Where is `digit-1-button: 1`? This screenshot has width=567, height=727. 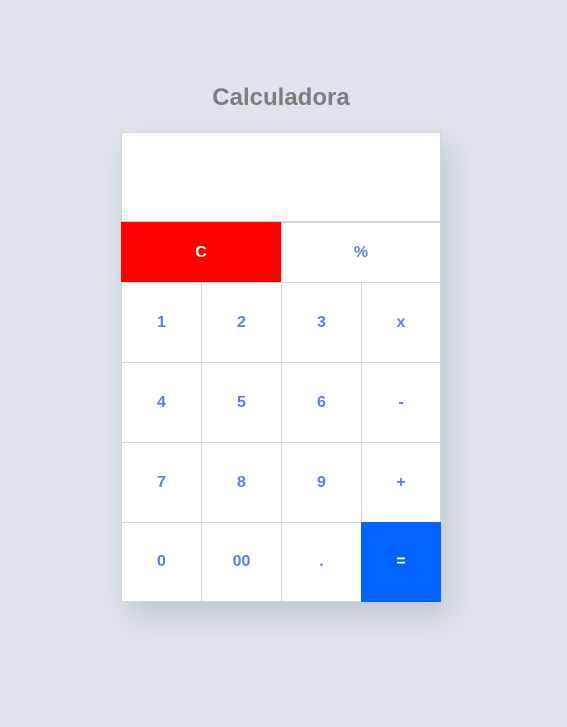 digit-1-button: 1 is located at coordinates (161, 322).